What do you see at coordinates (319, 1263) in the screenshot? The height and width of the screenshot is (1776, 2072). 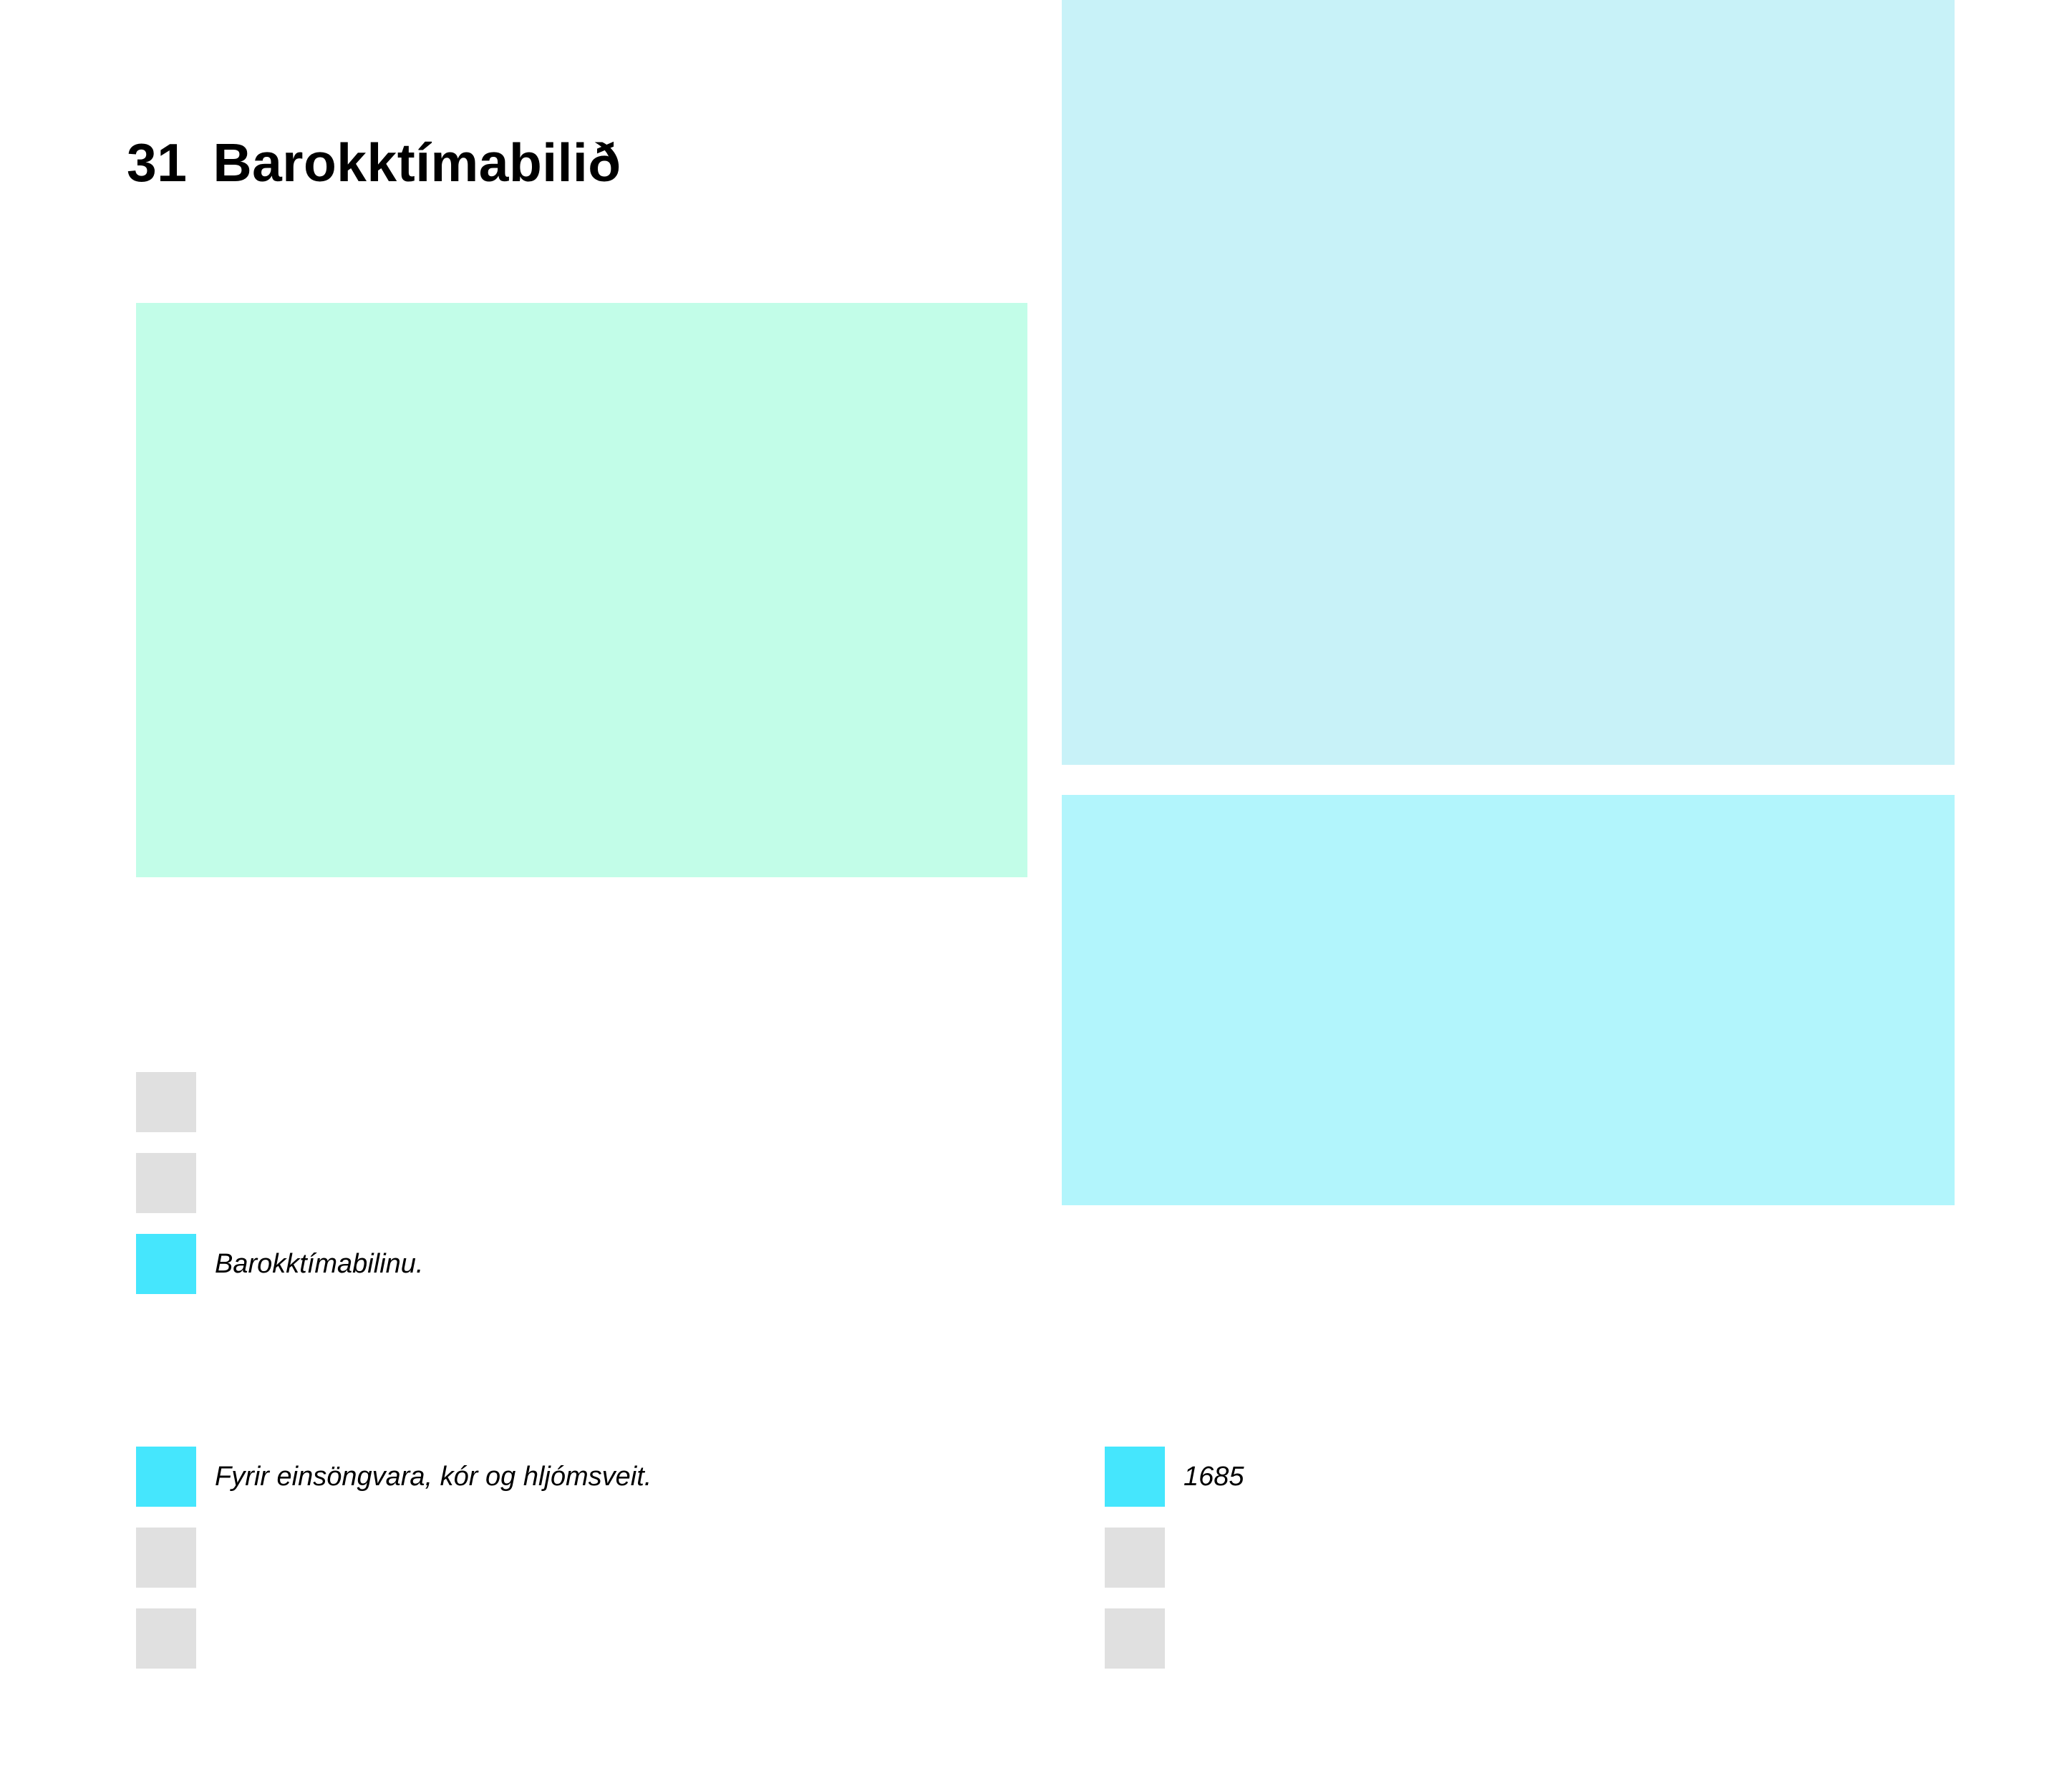 I see `option-label: Barokktímabilinu.` at bounding box center [319, 1263].